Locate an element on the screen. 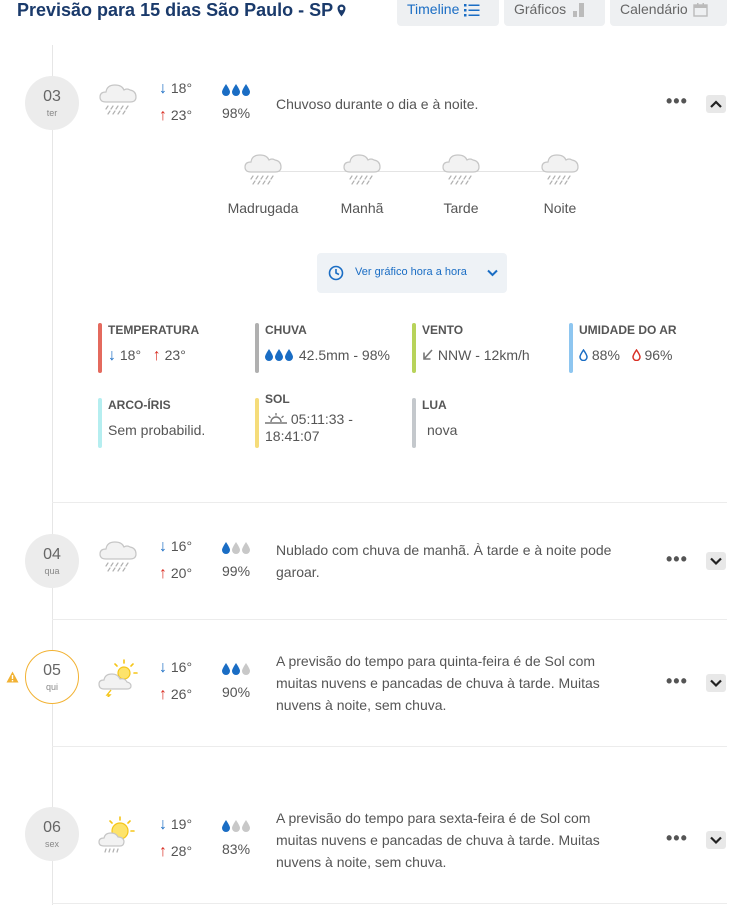  detail-value: nova is located at coordinates (442, 430).